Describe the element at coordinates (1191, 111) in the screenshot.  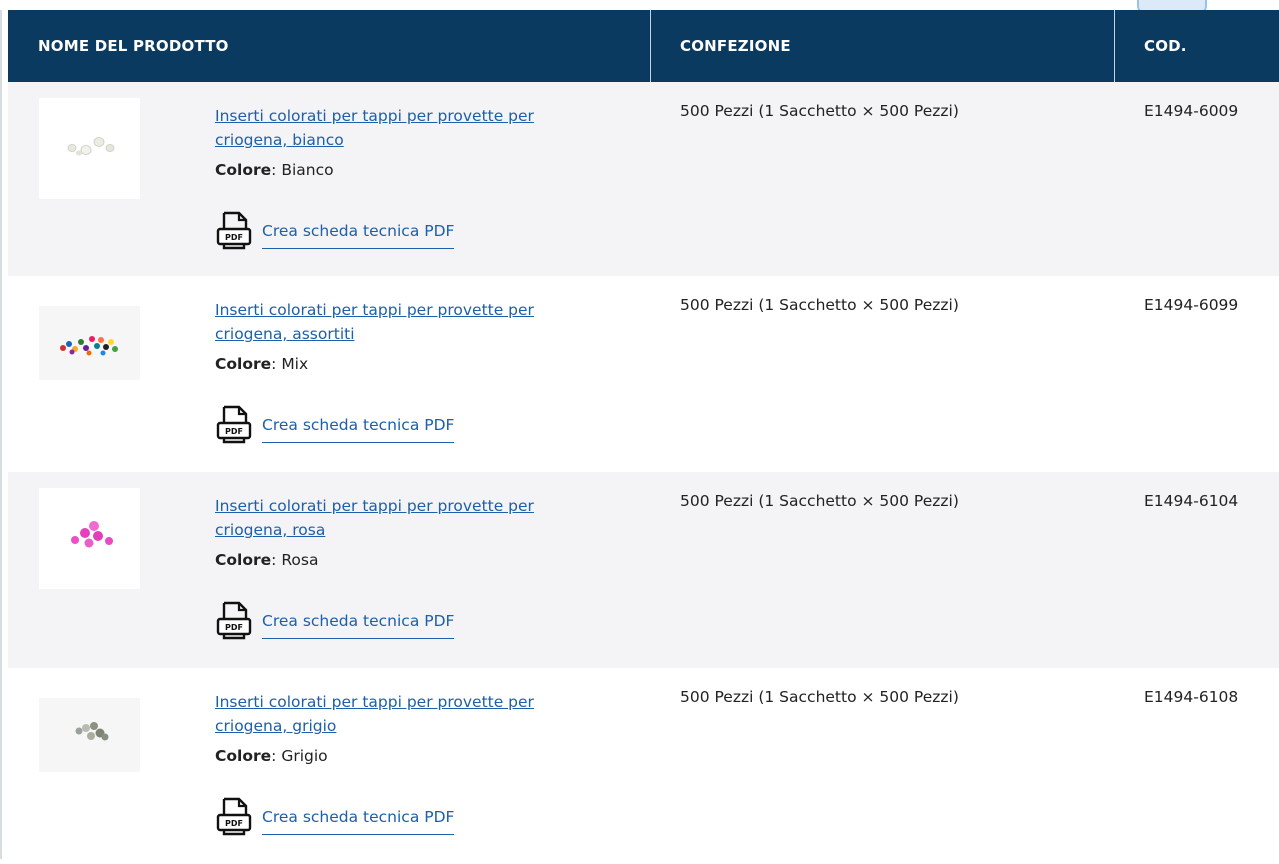
I see `code-cell: E1494-6009` at that location.